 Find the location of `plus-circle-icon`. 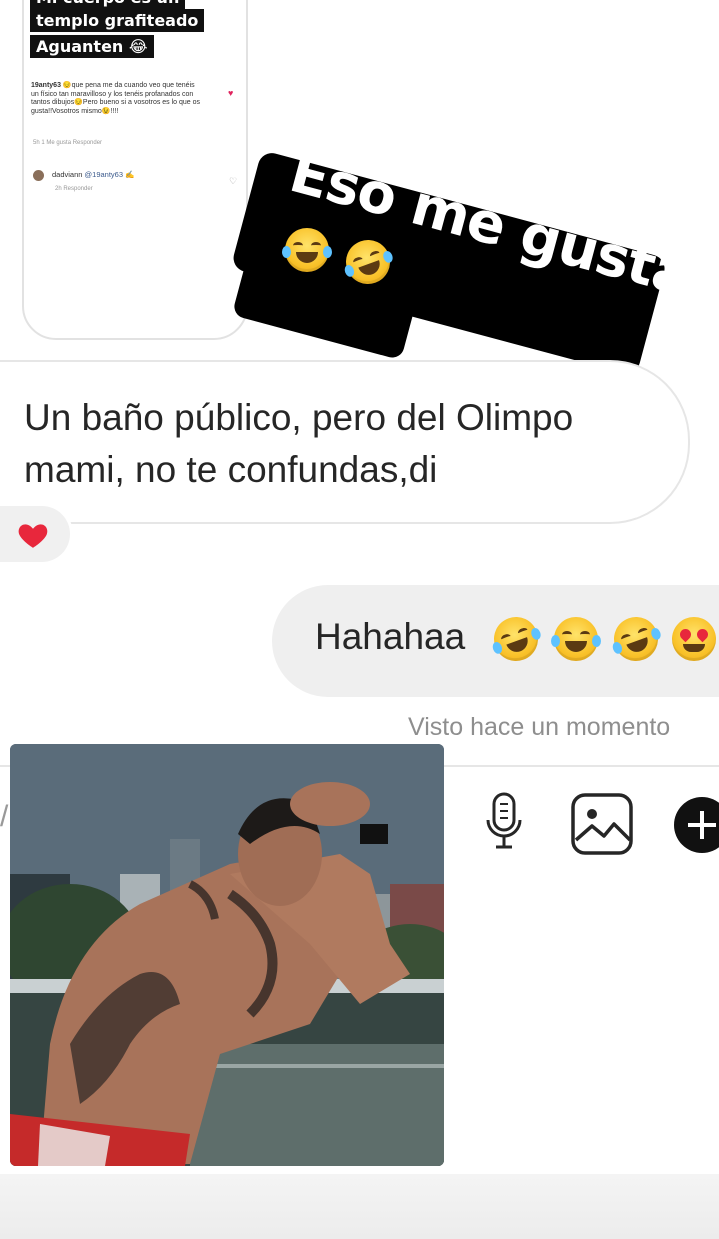

plus-circle-icon is located at coordinates (695, 825).